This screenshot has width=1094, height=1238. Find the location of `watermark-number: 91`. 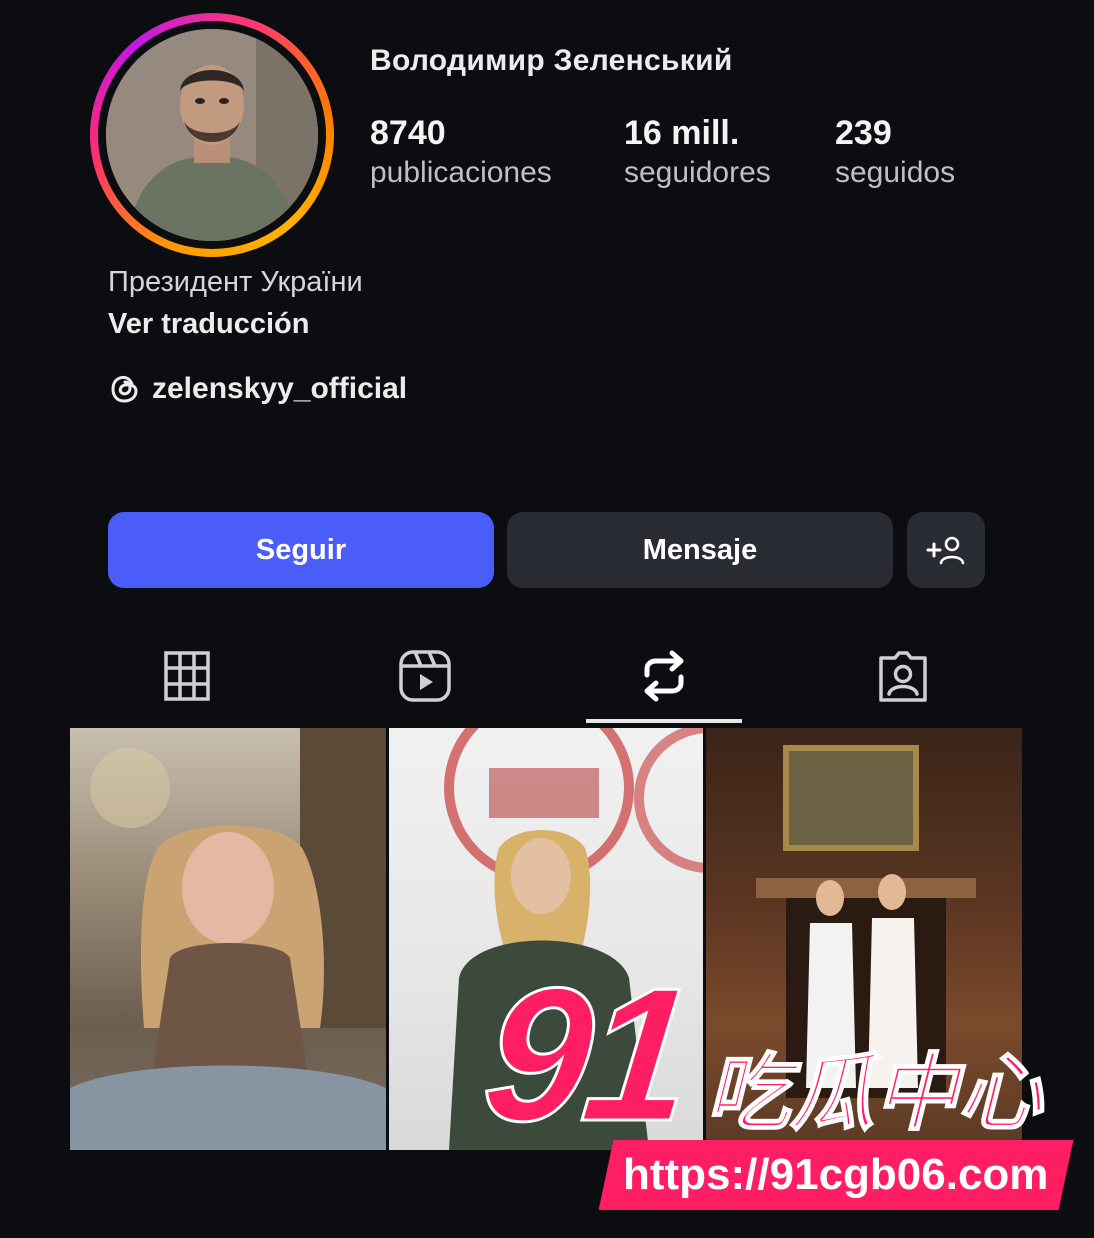

watermark-number: 91 is located at coordinates (585, 1055).